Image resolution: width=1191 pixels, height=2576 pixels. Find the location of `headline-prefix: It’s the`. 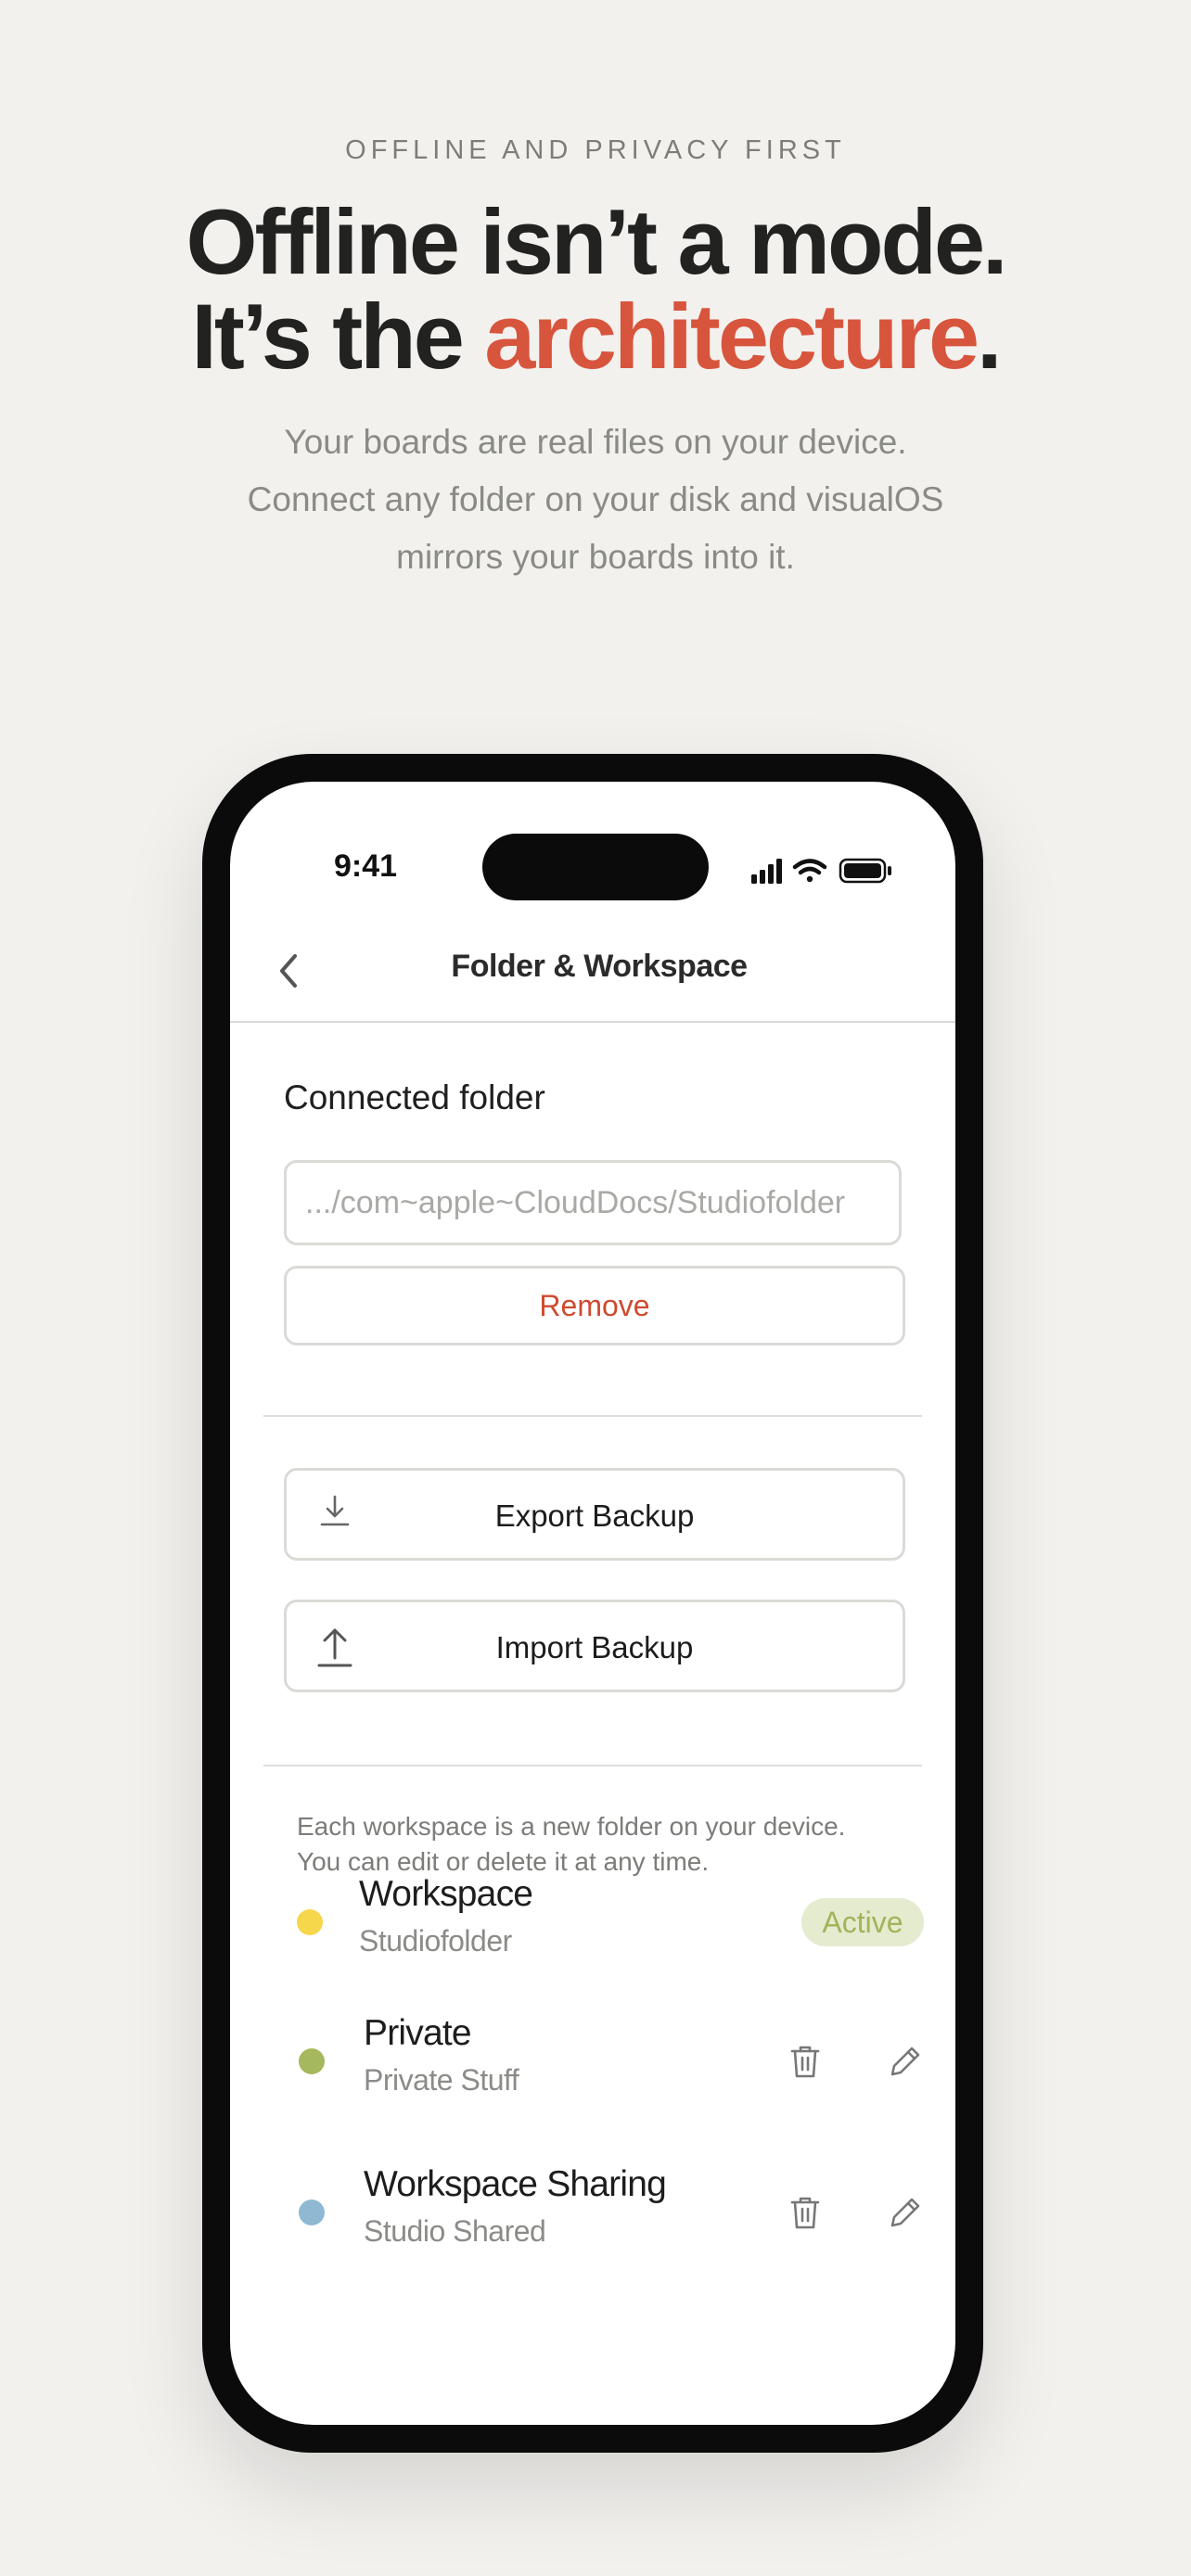

headline-prefix: It’s the is located at coordinates (338, 336).